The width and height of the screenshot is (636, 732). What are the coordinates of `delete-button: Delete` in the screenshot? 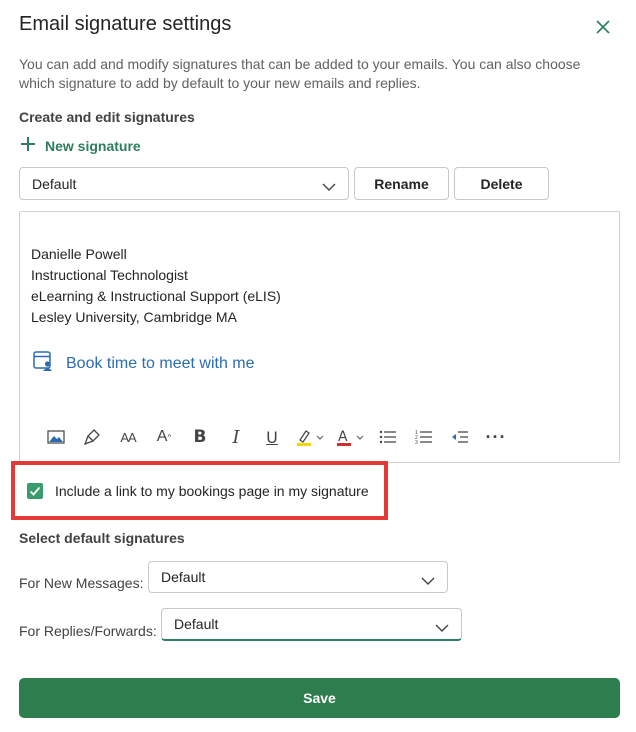 It's located at (501, 183).